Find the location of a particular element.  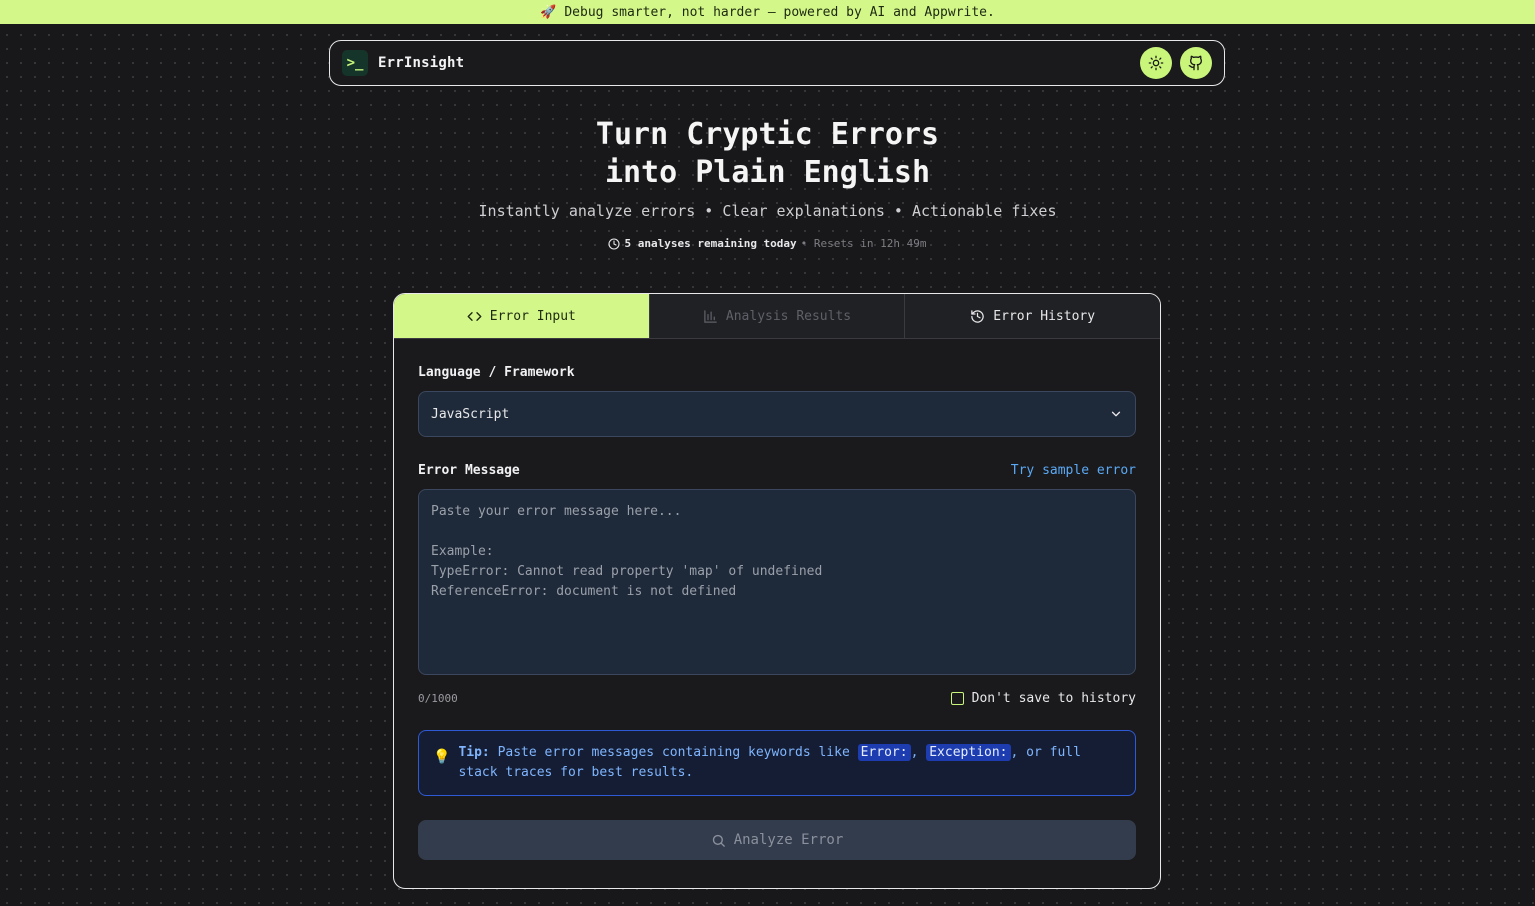

hero-title: Turn Cryptic Errors into Plain English is located at coordinates (767, 154).